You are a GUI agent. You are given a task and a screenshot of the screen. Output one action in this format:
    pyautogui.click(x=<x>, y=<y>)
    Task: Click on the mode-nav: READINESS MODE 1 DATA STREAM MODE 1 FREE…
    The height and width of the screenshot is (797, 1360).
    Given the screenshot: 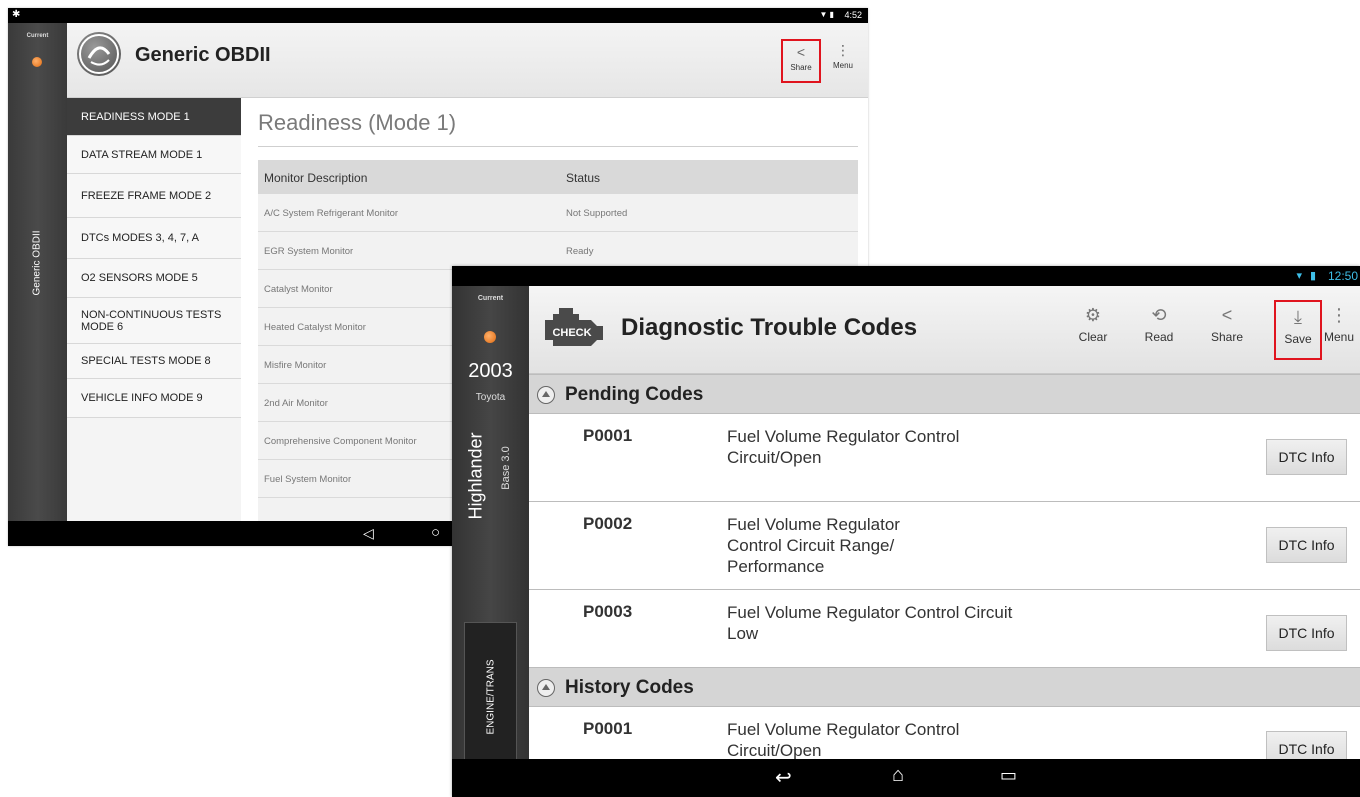 What is the action you would take?
    pyautogui.click(x=159, y=309)
    